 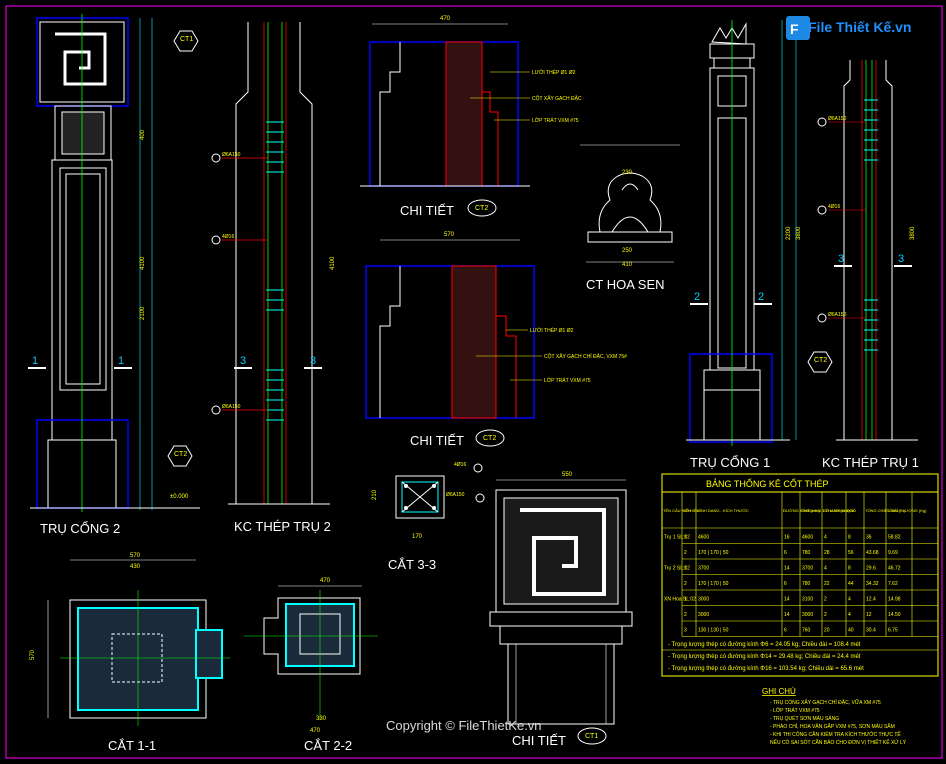 What do you see at coordinates (552, 330) in the screenshot?
I see `note-luoi-thep-2: LƯỚI THÉP Ø1 Ø2` at bounding box center [552, 330].